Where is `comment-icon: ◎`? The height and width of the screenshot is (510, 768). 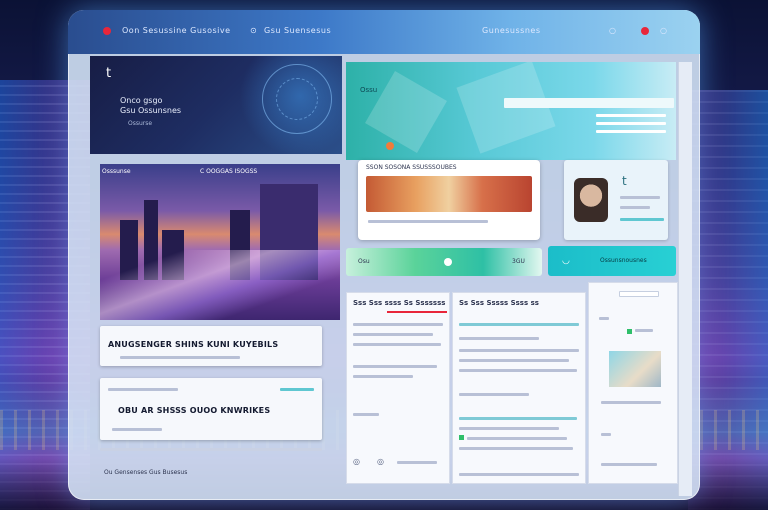
comment-icon: ◎ is located at coordinates (380, 461).